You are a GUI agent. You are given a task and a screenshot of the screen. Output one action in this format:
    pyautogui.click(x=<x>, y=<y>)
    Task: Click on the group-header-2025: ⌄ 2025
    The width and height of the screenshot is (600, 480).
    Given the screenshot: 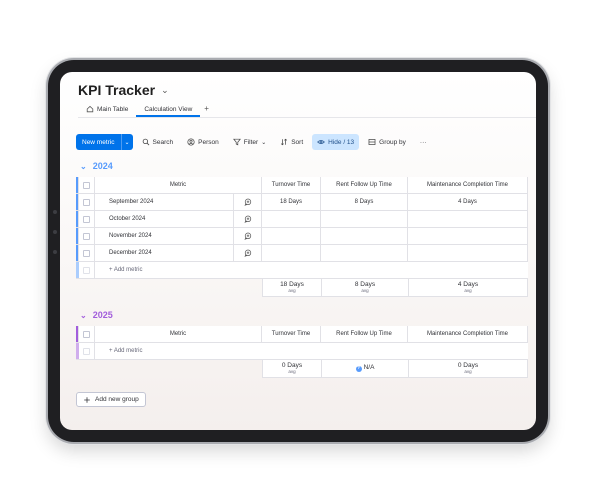 What is the action you would take?
    pyautogui.click(x=96, y=315)
    